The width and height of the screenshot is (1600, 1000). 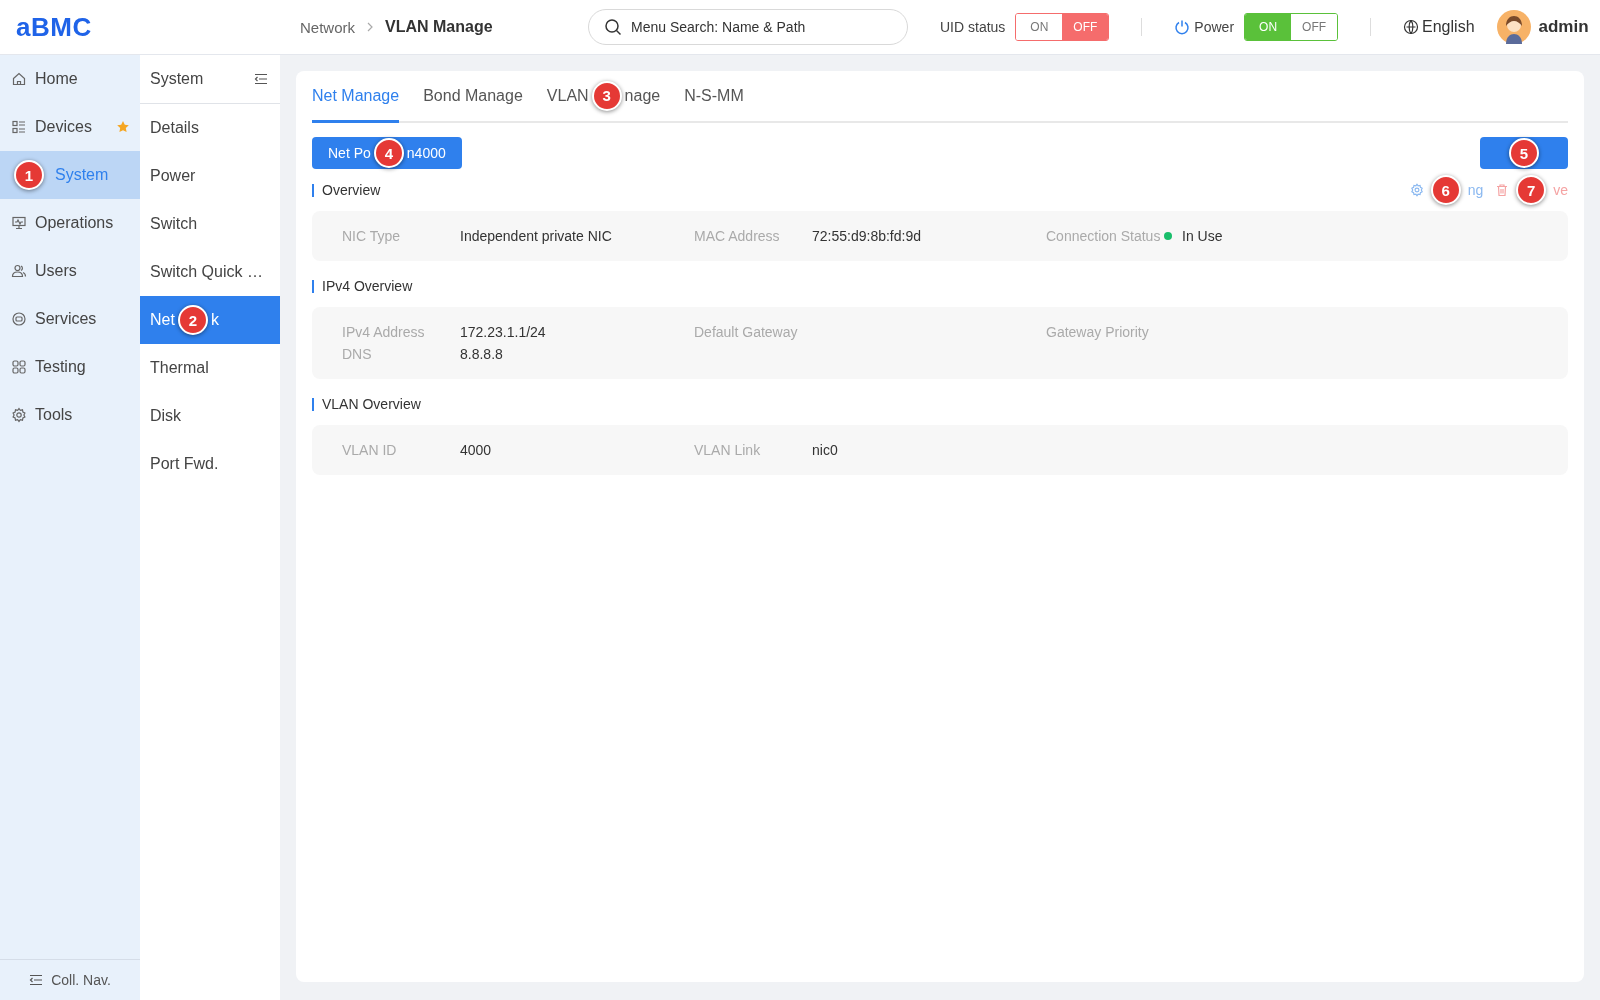 I want to click on field-value: 172.23.1.1/24, so click(x=503, y=332).